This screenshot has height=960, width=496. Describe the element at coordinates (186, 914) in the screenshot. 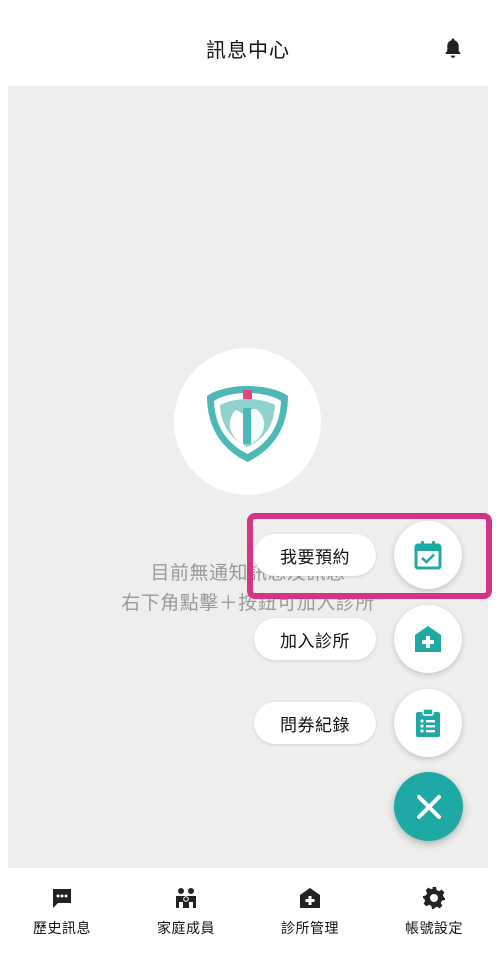

I see `nav-item-family: 家庭成員` at that location.